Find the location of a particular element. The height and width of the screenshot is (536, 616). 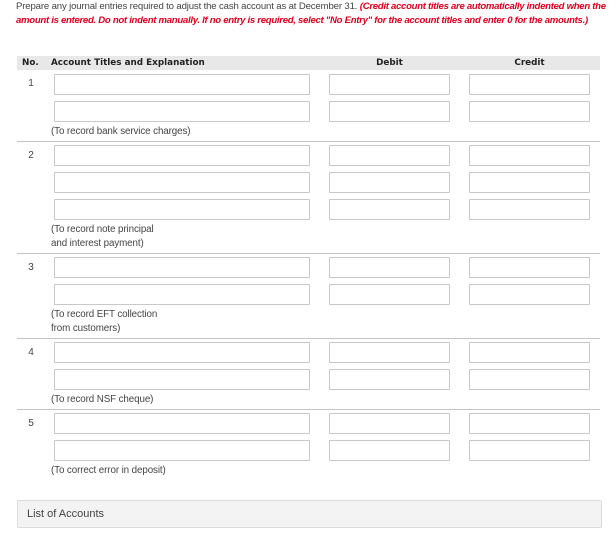

entry-explanation: (To record bank service charges) is located at coordinates (325, 133).